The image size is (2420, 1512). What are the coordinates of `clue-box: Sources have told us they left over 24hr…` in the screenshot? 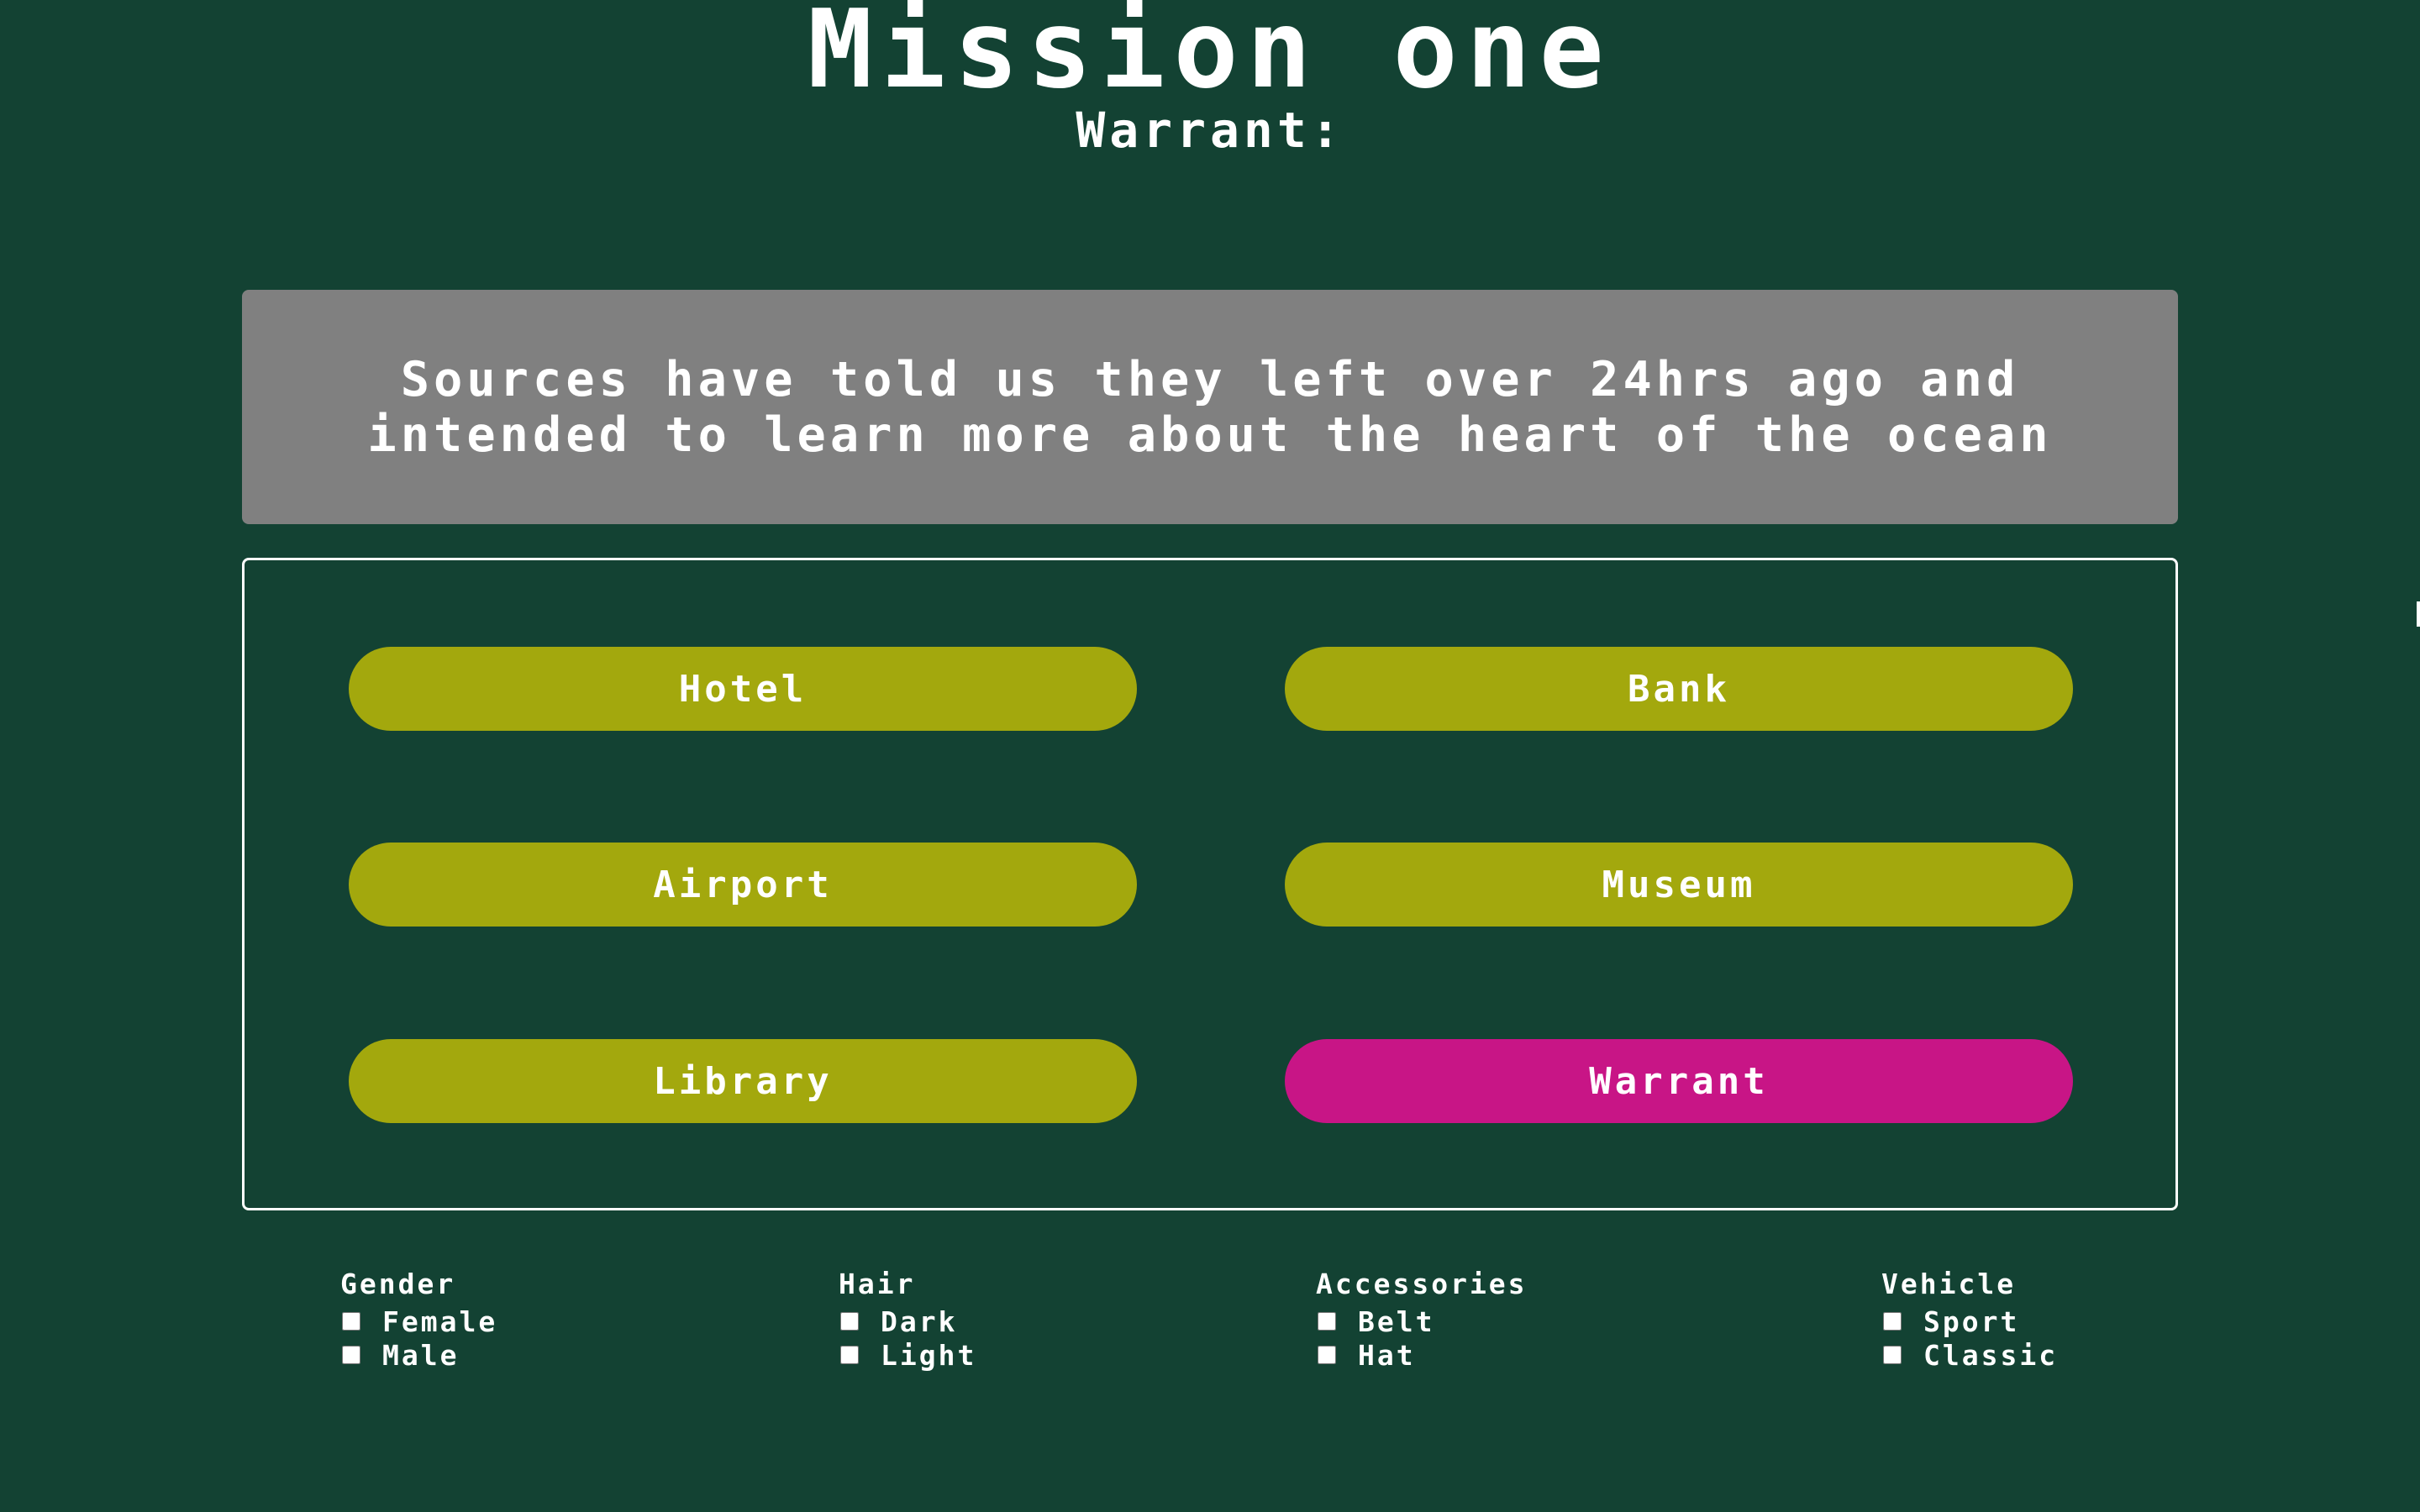 It's located at (1210, 407).